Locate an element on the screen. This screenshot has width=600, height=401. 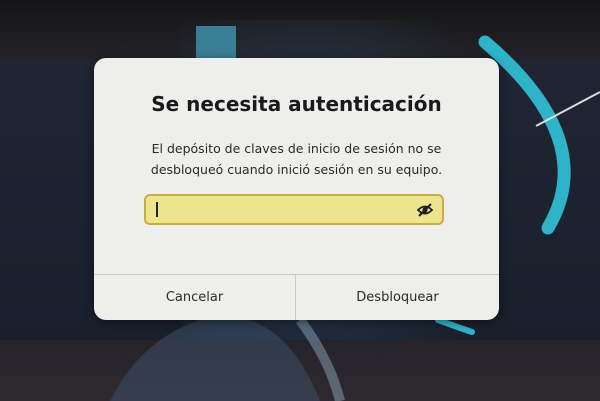
password-field is located at coordinates (294, 209).